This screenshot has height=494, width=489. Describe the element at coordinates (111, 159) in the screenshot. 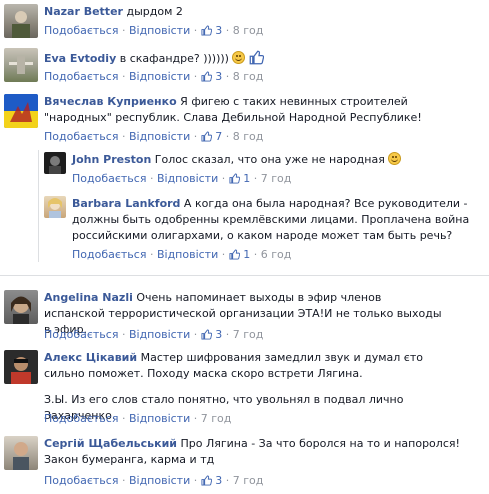

I see `comment-author: John Preston` at that location.